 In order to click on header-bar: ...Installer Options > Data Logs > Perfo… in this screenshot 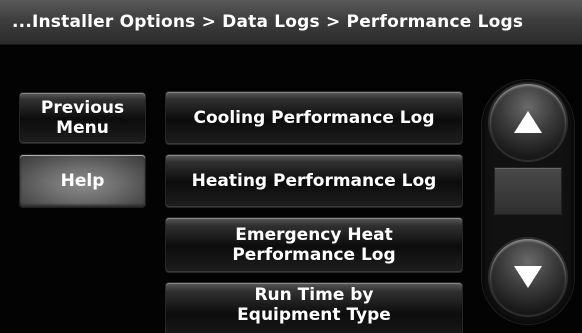, I will do `click(291, 22)`.